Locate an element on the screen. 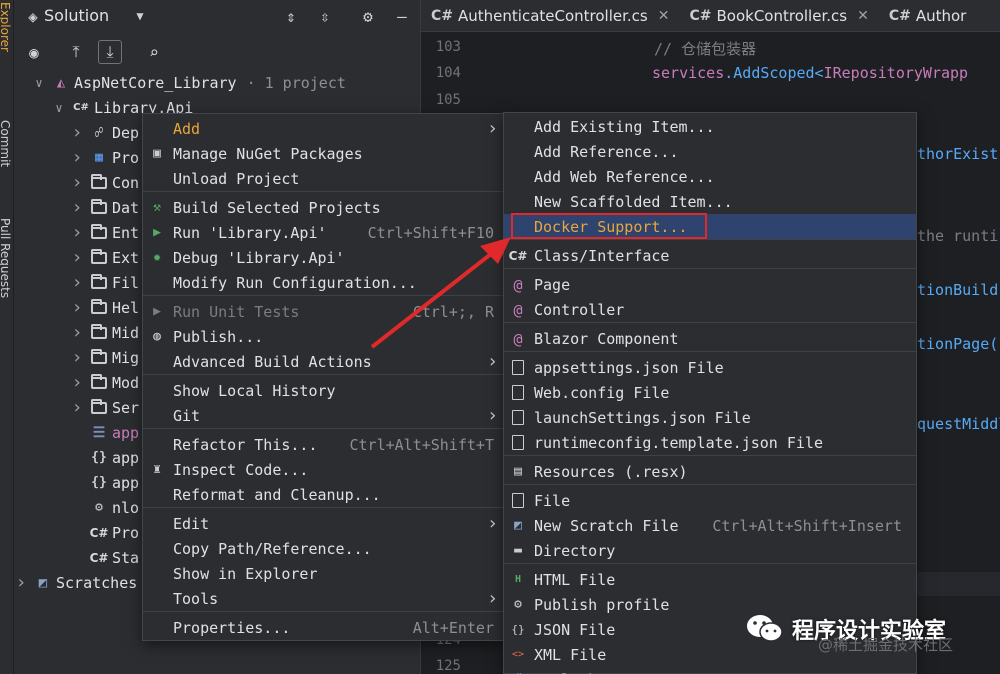 The width and height of the screenshot is (1000, 674). line-number: 105 is located at coordinates (448, 100).